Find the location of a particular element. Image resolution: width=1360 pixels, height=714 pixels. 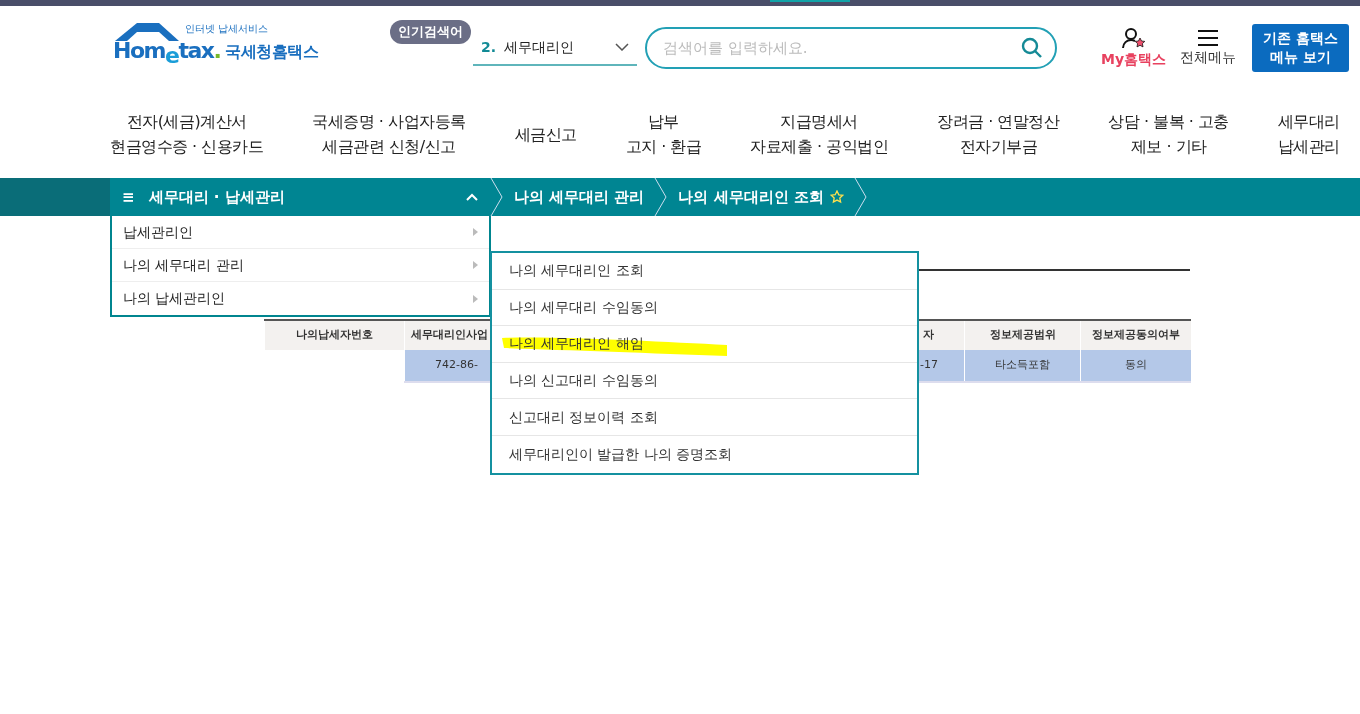

dropdown-item: 나의 납세관리인 is located at coordinates (300, 298).